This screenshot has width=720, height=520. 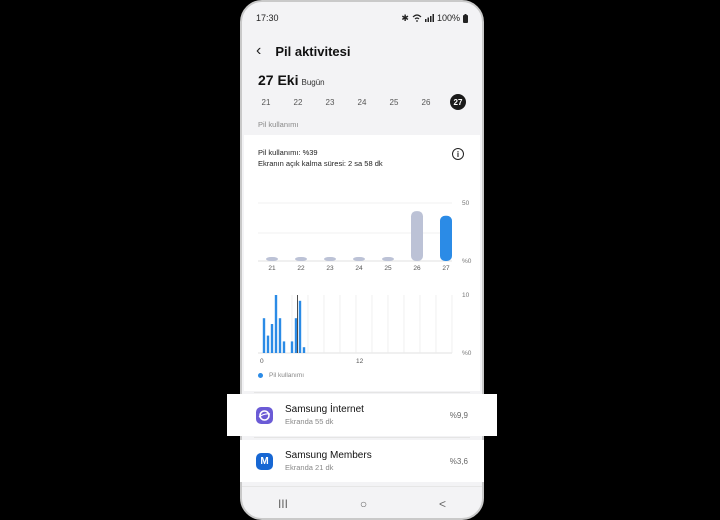 I want to click on hourly-ytick-label: %0, so click(x=467, y=353).